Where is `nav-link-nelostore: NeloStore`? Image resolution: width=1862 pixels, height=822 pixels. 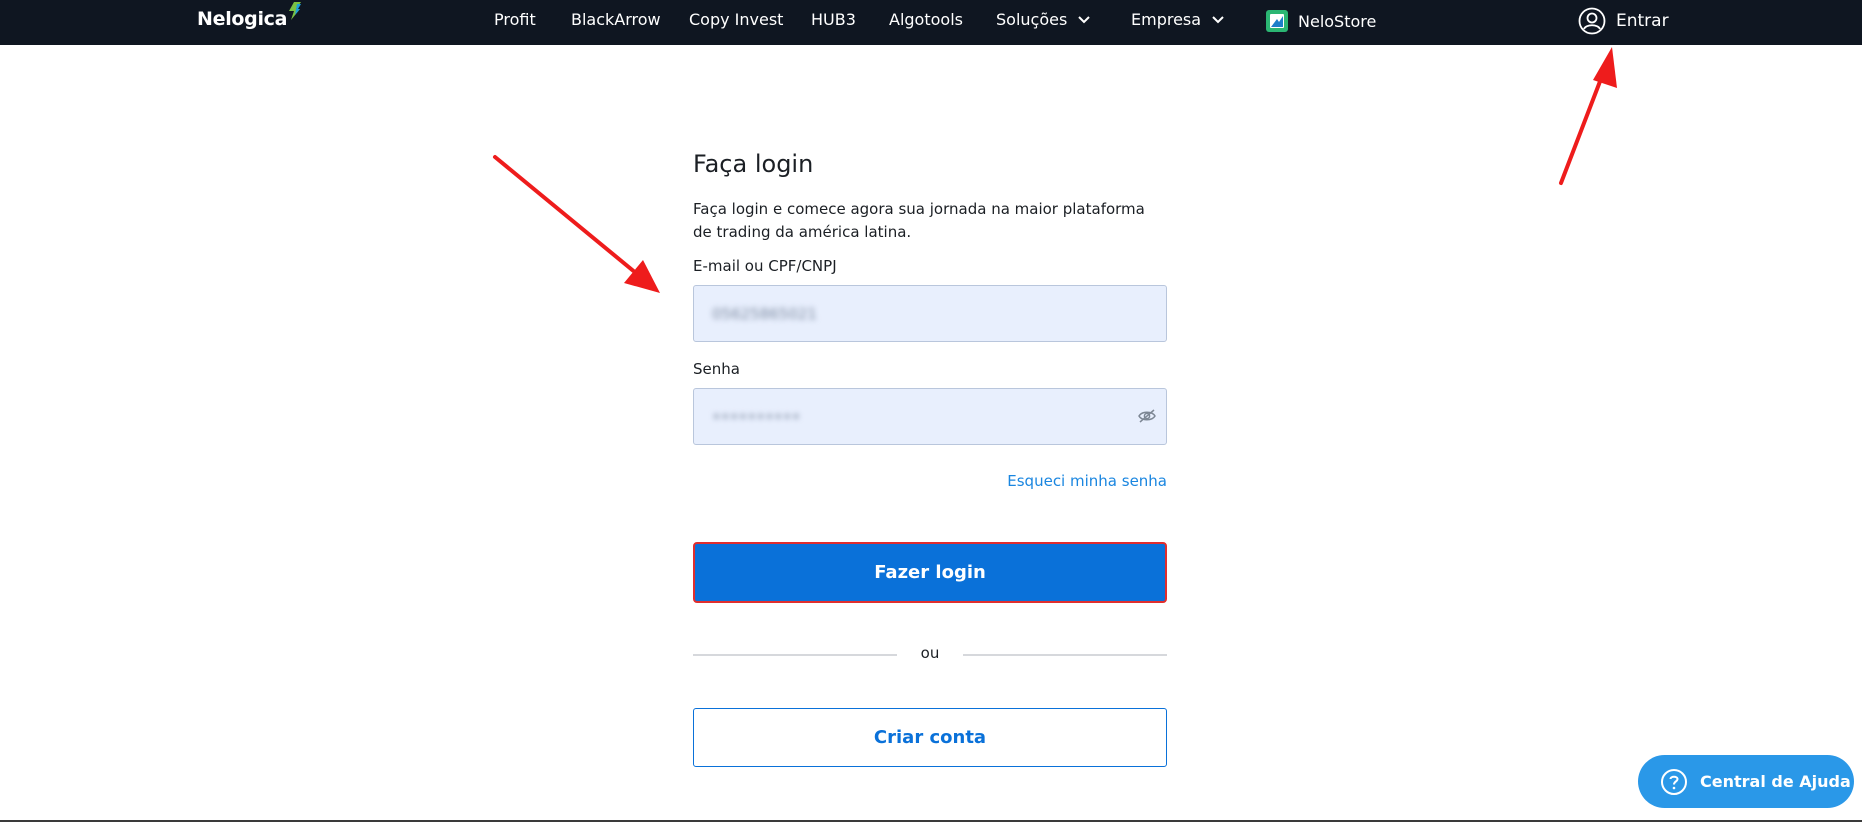 nav-link-nelostore: NeloStore is located at coordinates (1321, 21).